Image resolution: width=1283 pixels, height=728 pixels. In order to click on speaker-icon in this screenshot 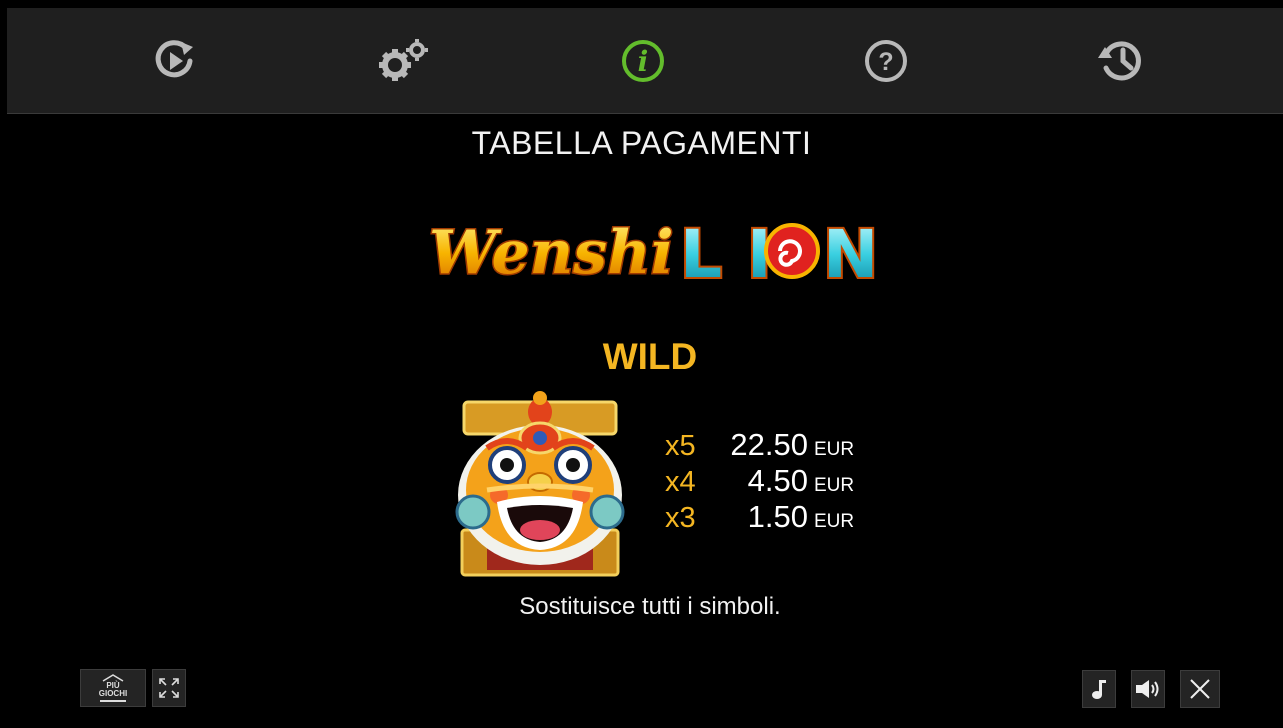, I will do `click(1147, 689)`.